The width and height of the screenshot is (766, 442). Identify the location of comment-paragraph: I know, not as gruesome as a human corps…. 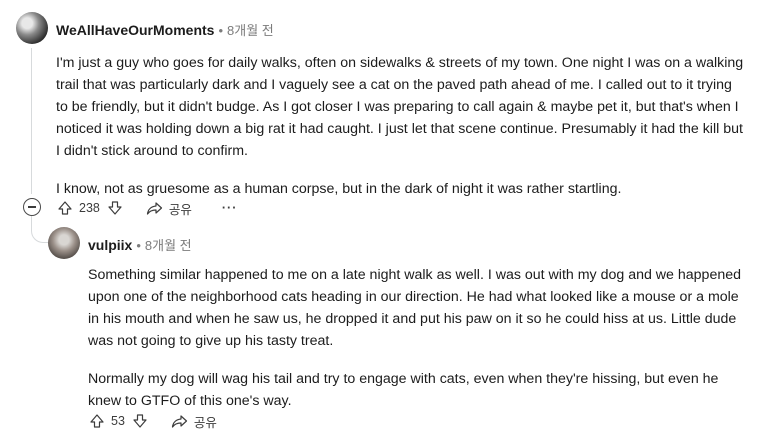
(339, 189).